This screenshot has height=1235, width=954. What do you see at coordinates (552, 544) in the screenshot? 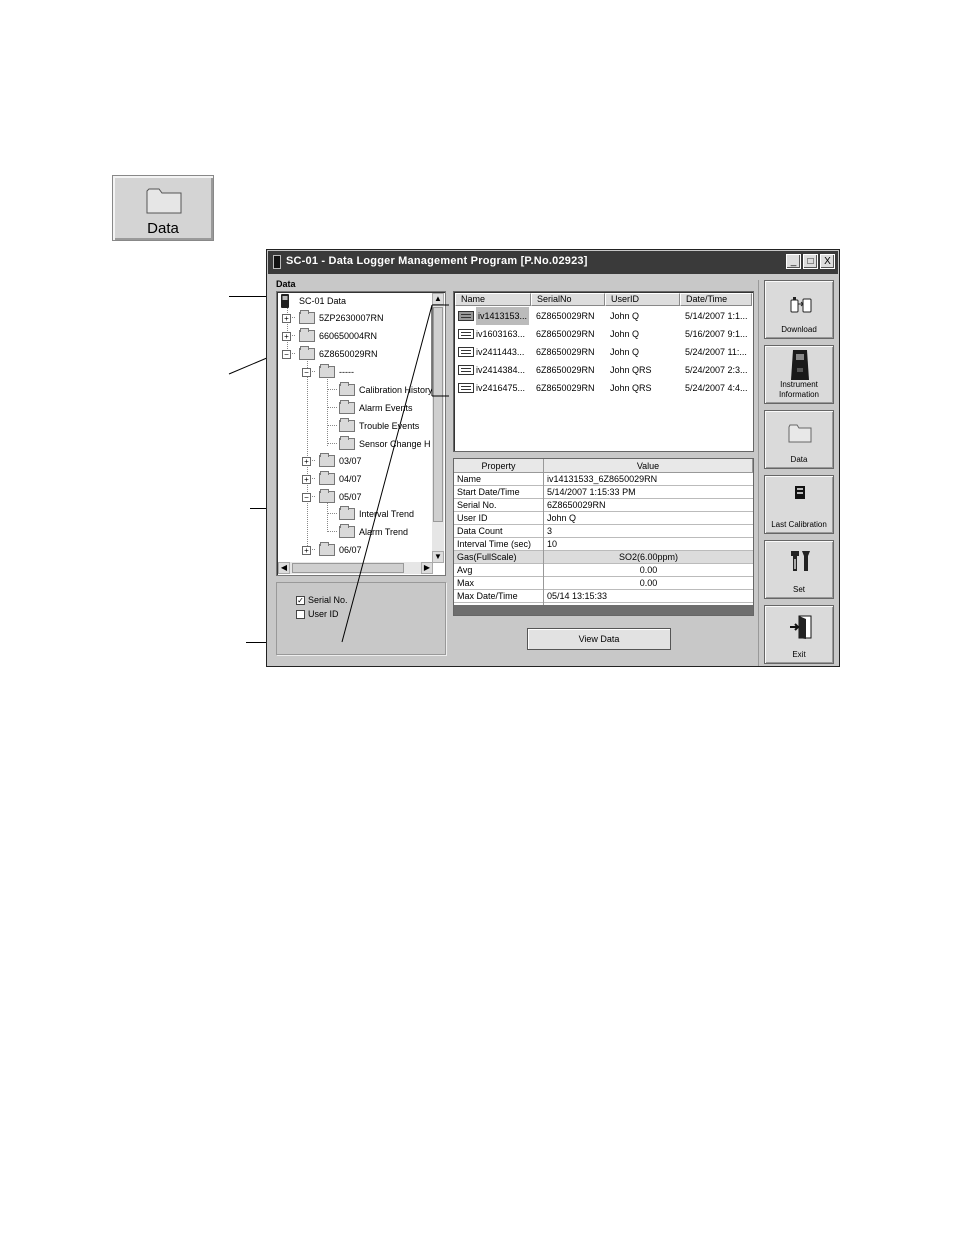
I see `property-value: 10` at bounding box center [552, 544].